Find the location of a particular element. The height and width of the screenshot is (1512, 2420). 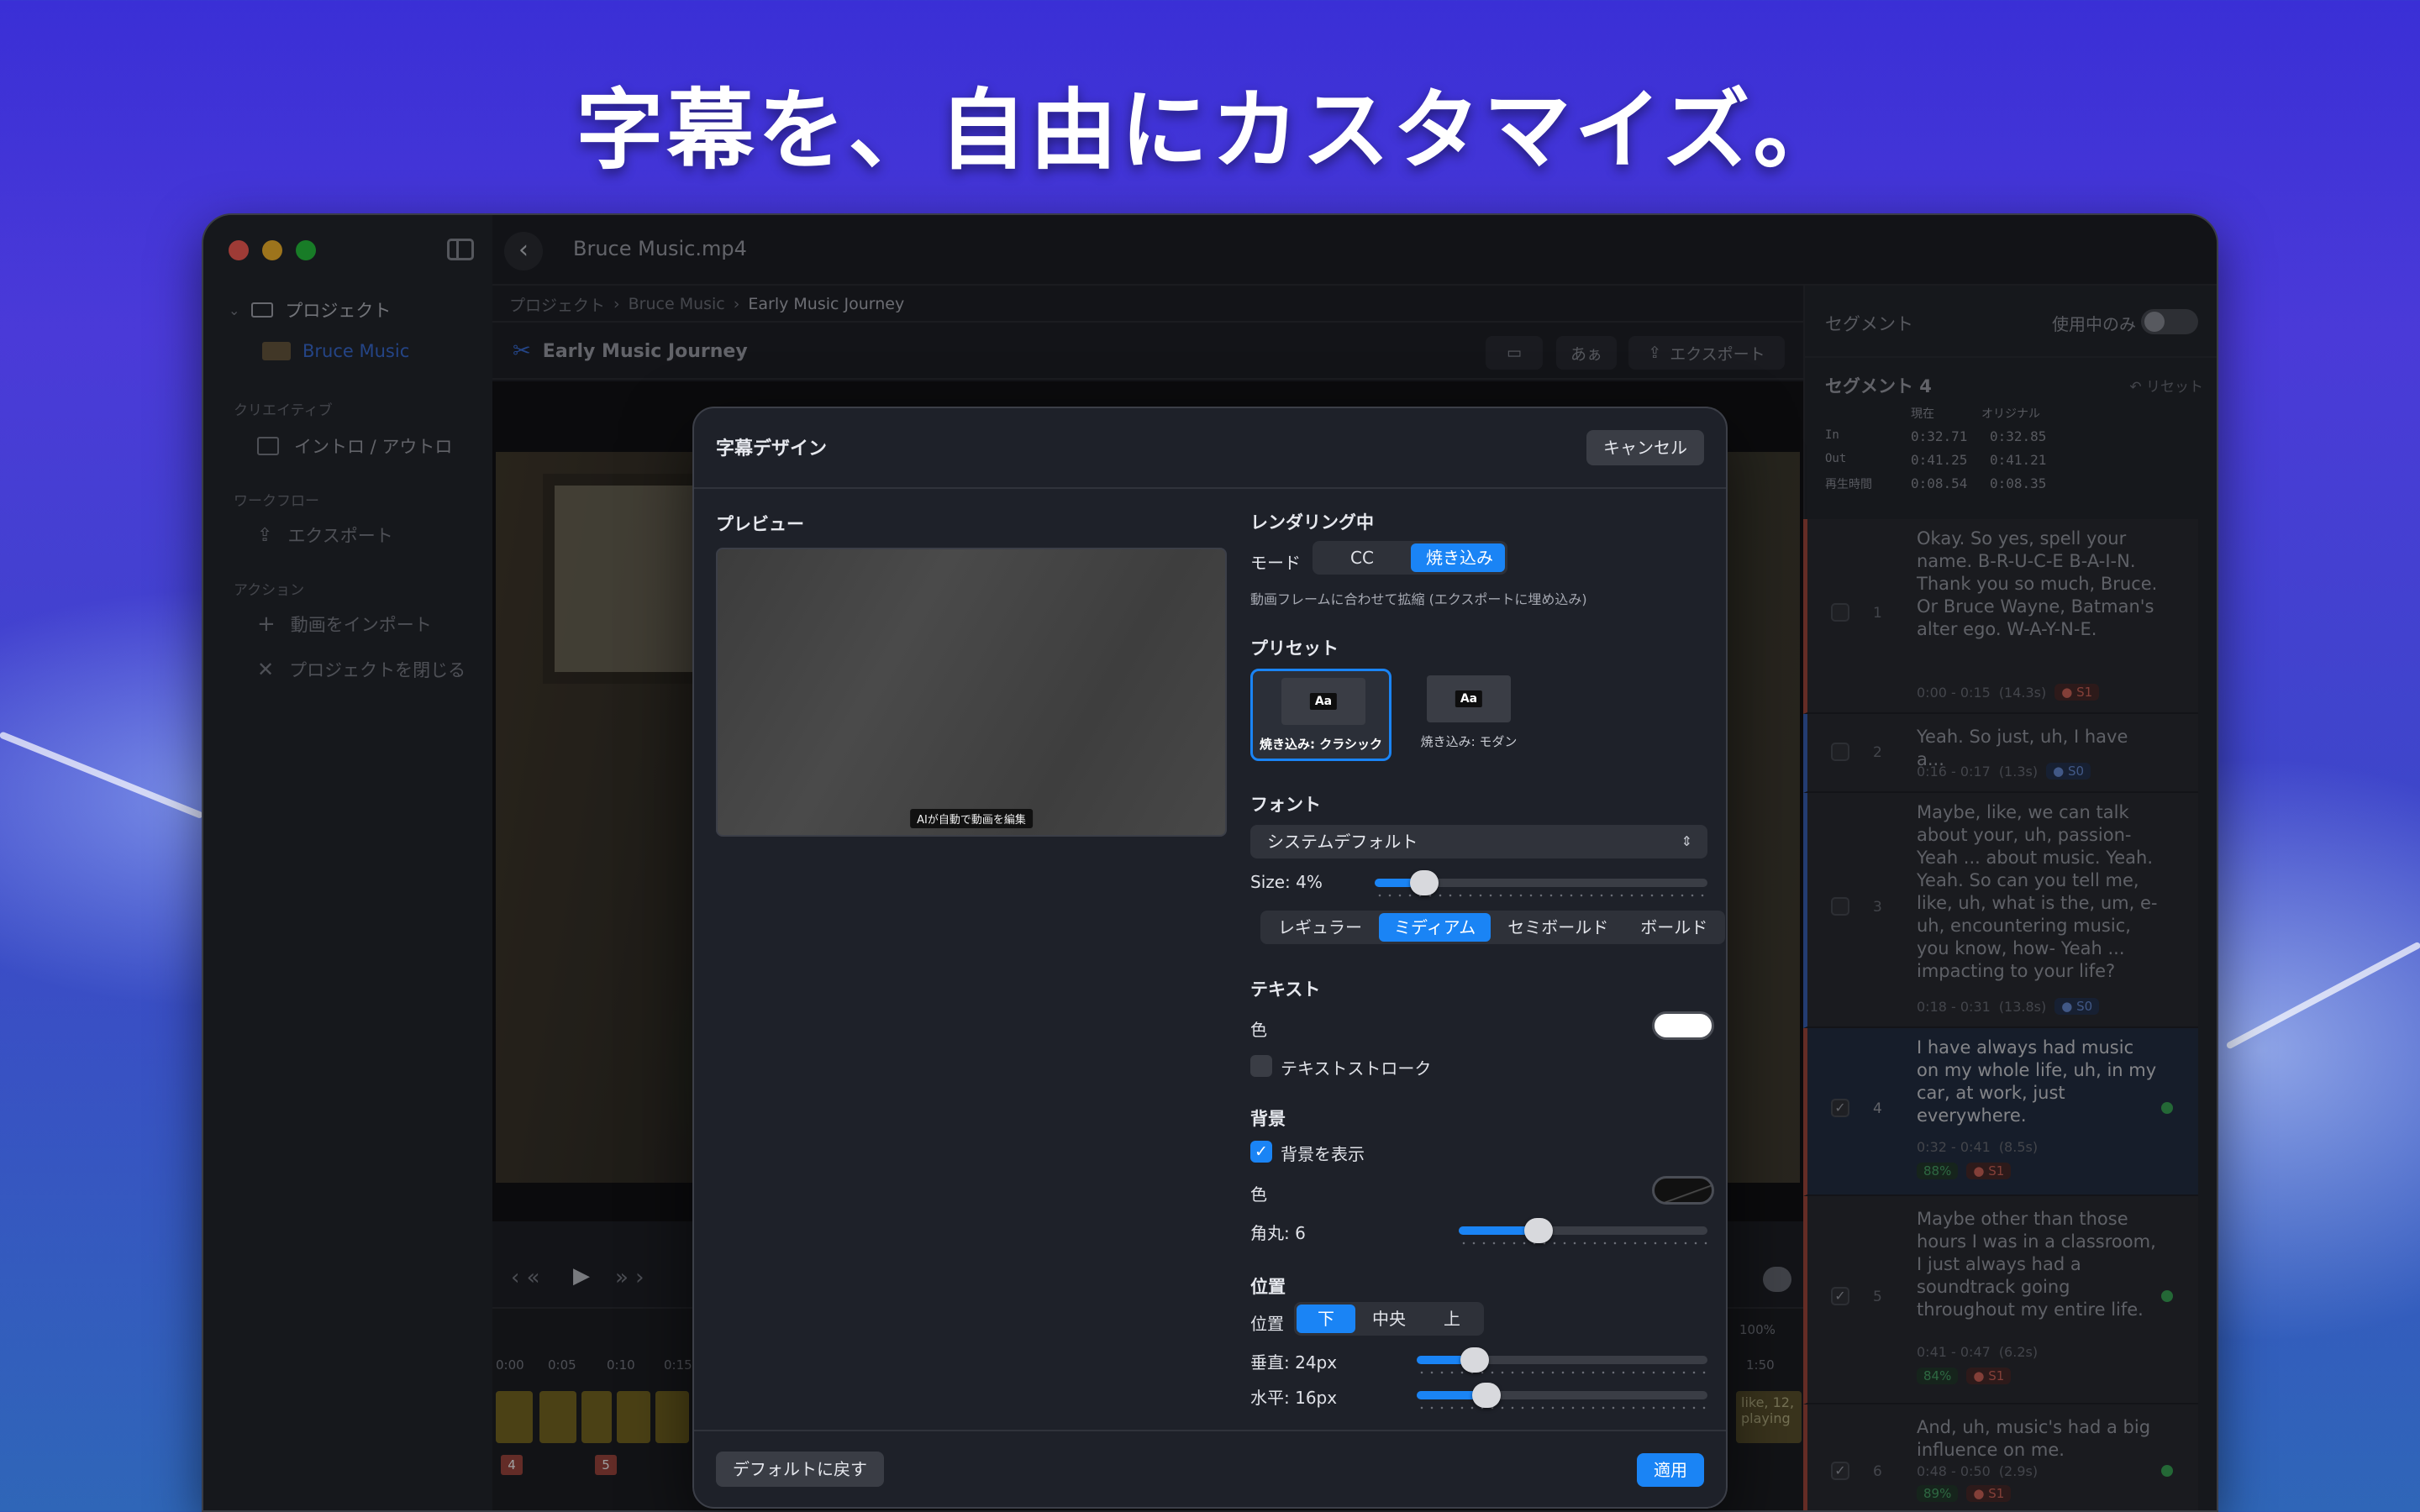

horizontal-offset-slider is located at coordinates (1562, 1396).